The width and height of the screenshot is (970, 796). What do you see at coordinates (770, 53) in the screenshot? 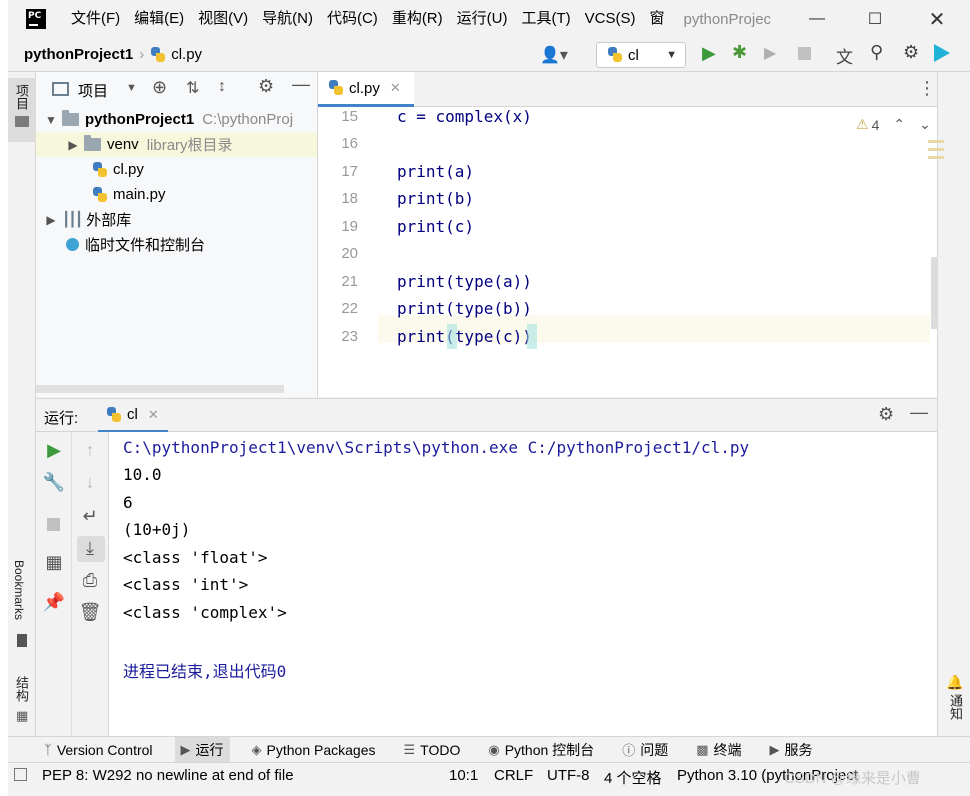
I see `coverage-icon: ▶` at bounding box center [770, 53].